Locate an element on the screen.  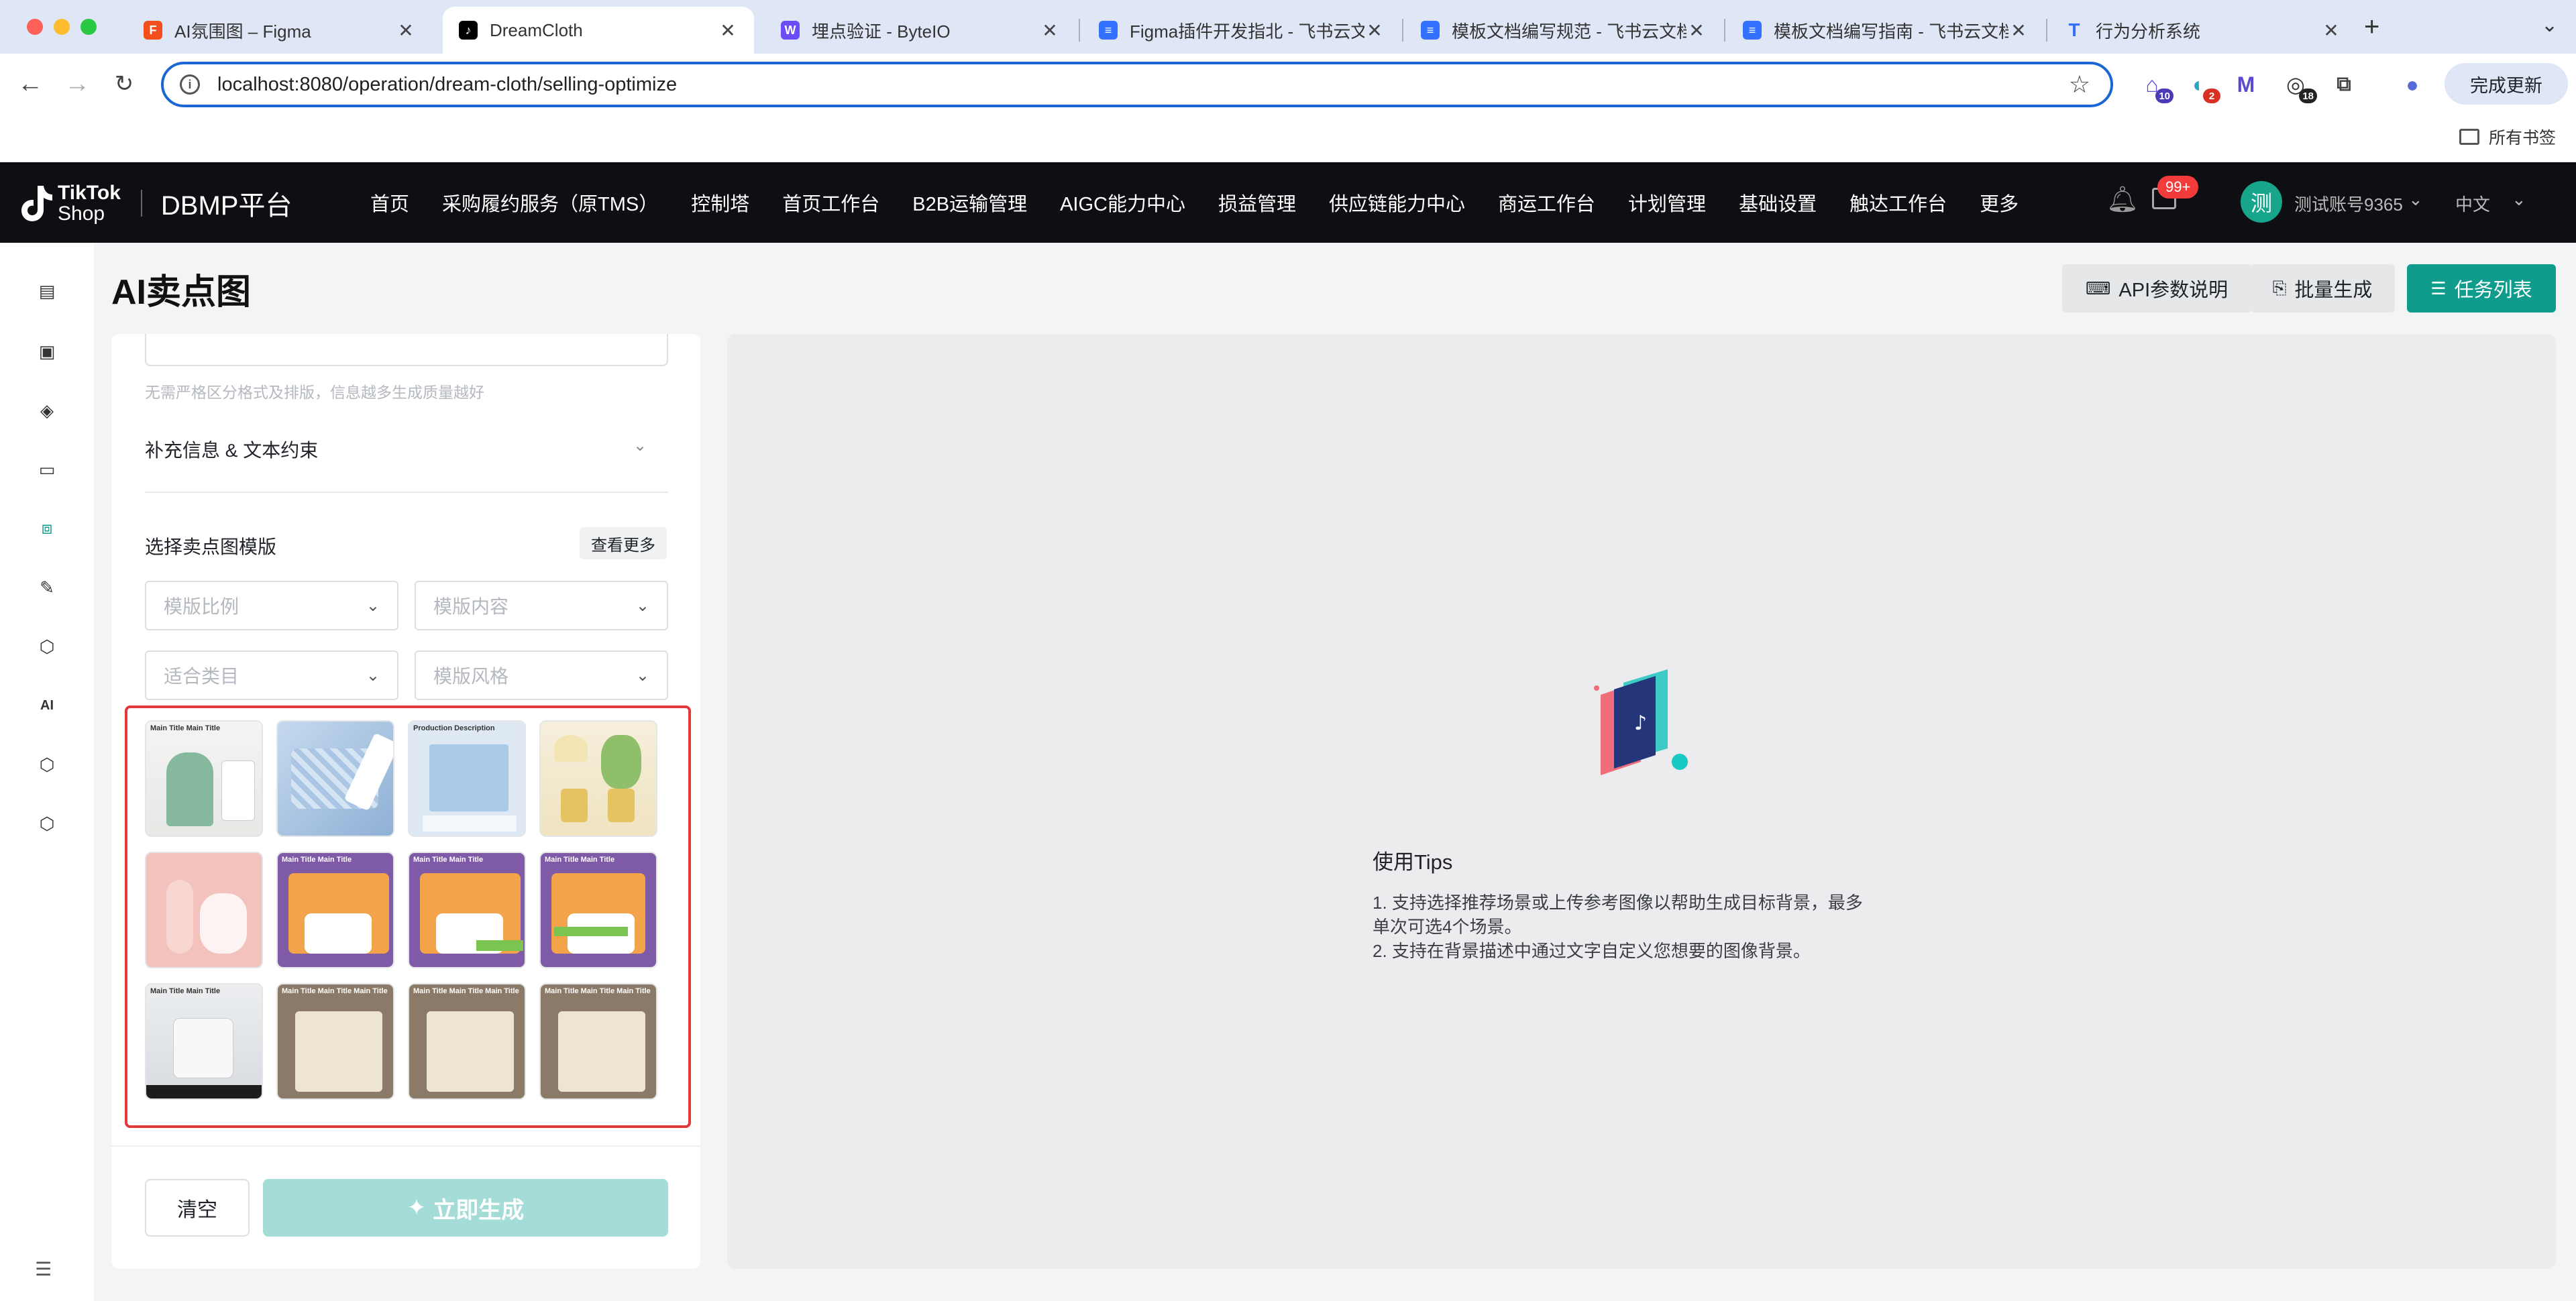
minimize-window-button is located at coordinates (62, 27).